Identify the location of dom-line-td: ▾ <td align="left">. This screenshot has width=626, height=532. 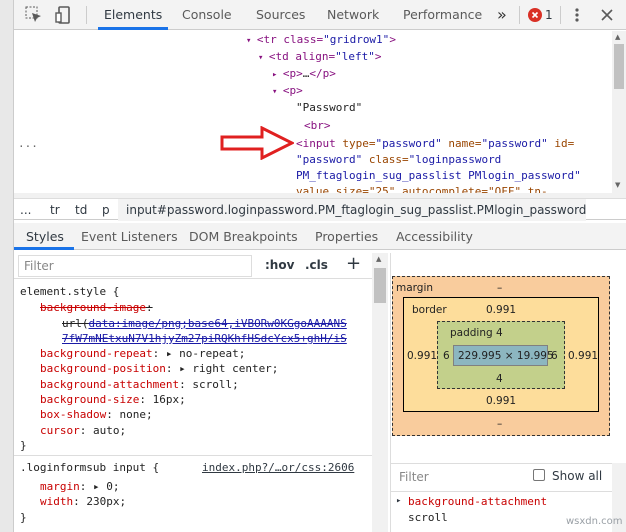
(319, 56).